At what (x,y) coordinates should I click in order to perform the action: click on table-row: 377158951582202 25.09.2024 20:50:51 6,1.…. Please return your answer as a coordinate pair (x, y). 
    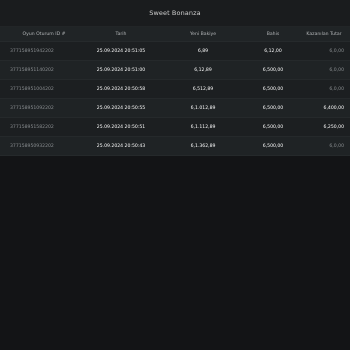
    Looking at the image, I should click on (175, 127).